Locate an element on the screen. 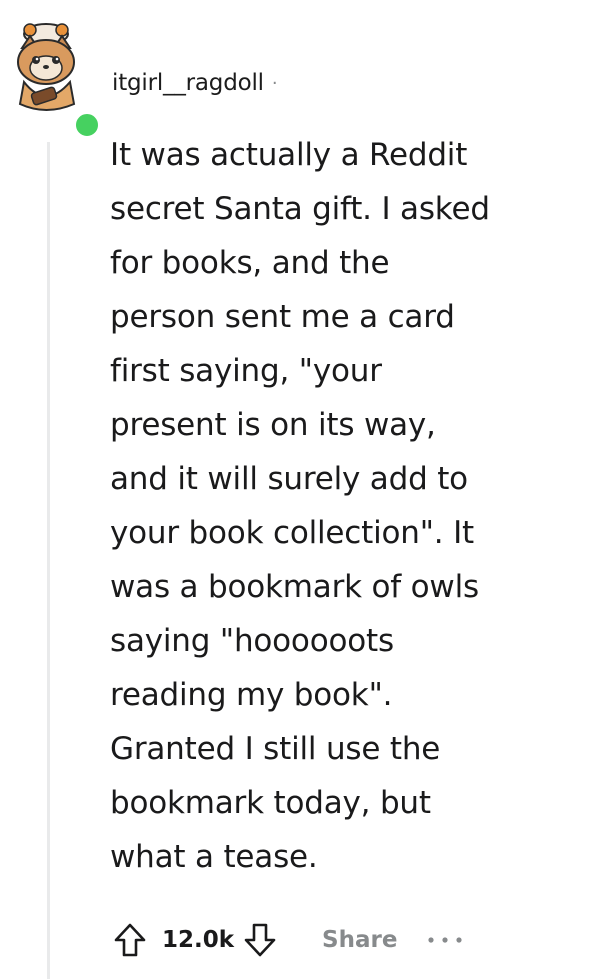  comment-line: reading my book". is located at coordinates (251, 695).